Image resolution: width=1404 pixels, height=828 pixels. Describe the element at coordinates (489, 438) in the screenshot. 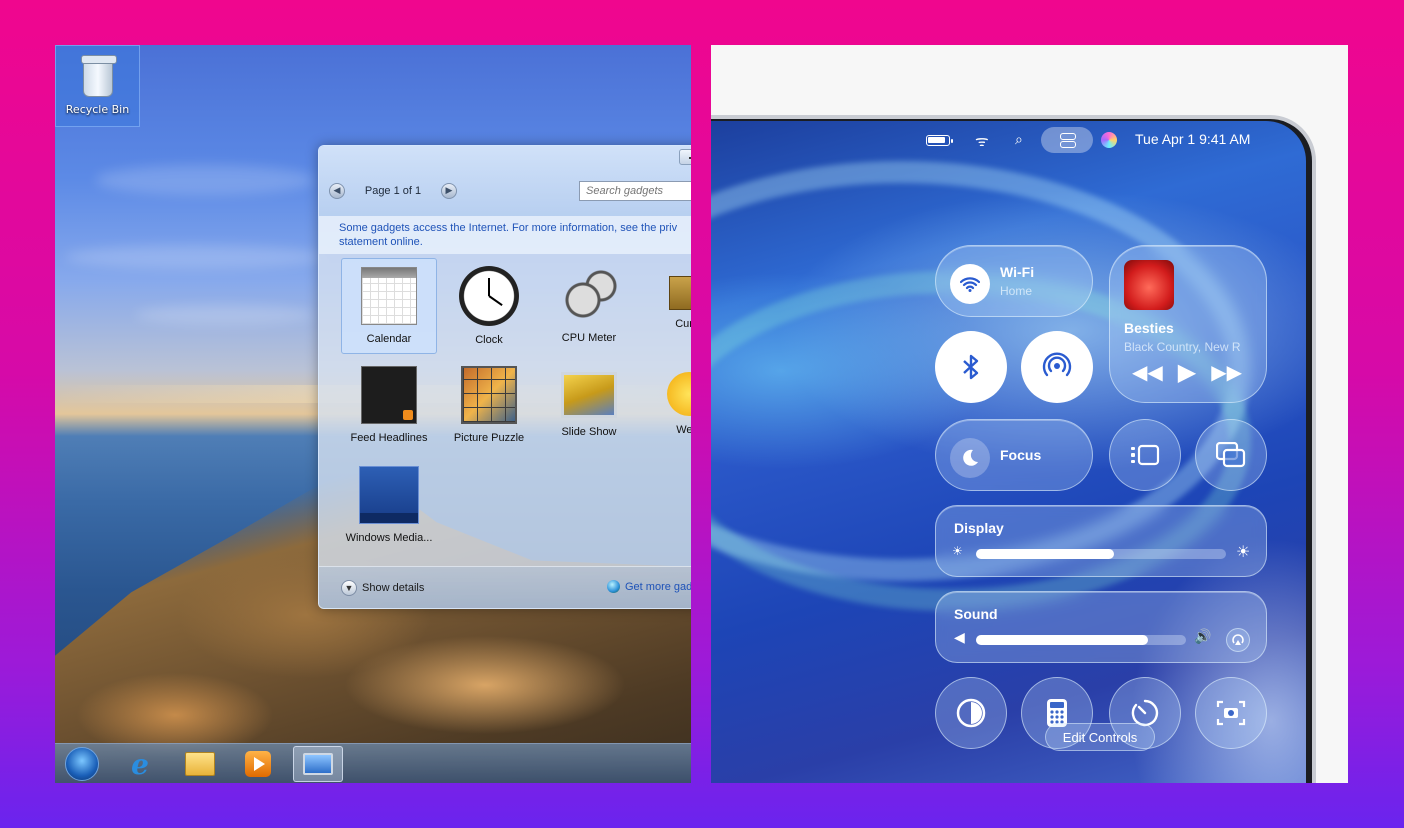

I see `gadget-label: Picture Puzzle` at that location.